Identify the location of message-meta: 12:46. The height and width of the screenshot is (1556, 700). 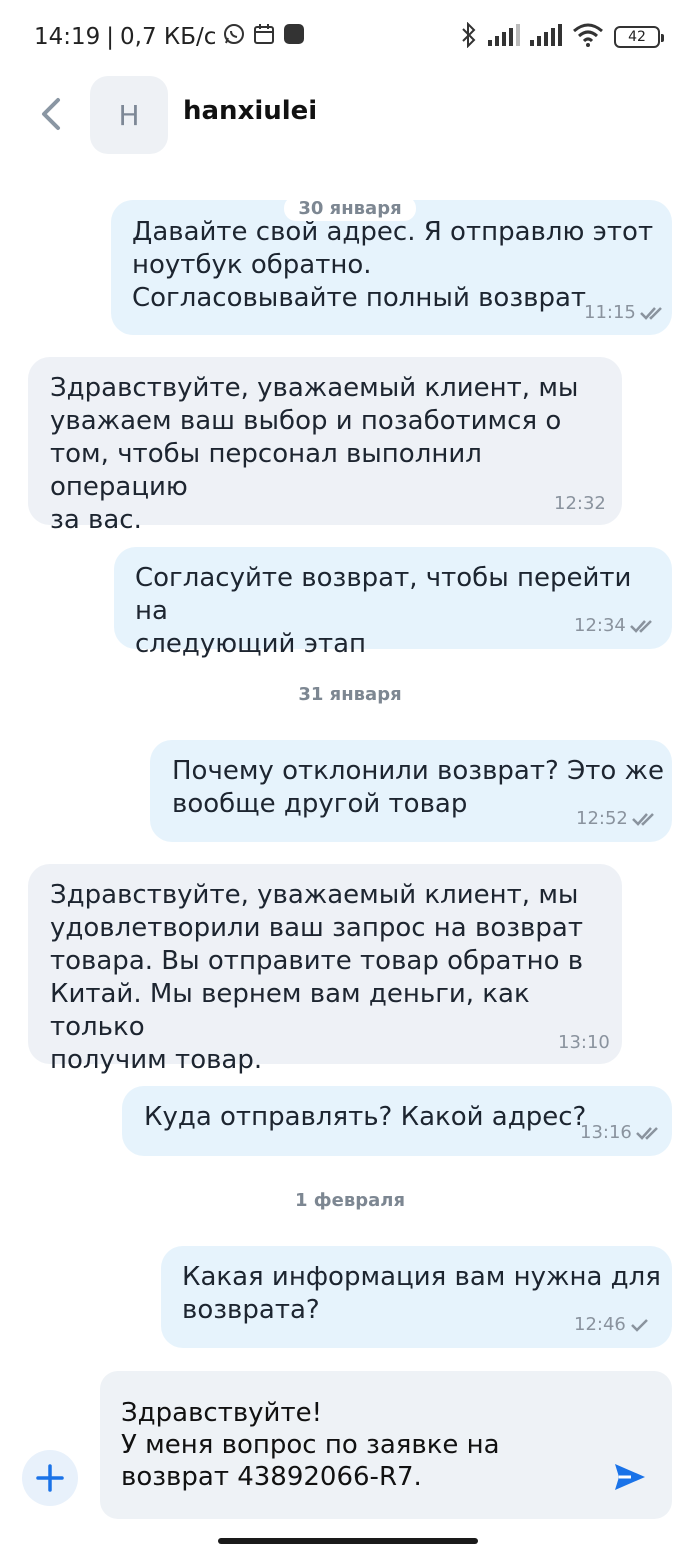
(612, 1324).